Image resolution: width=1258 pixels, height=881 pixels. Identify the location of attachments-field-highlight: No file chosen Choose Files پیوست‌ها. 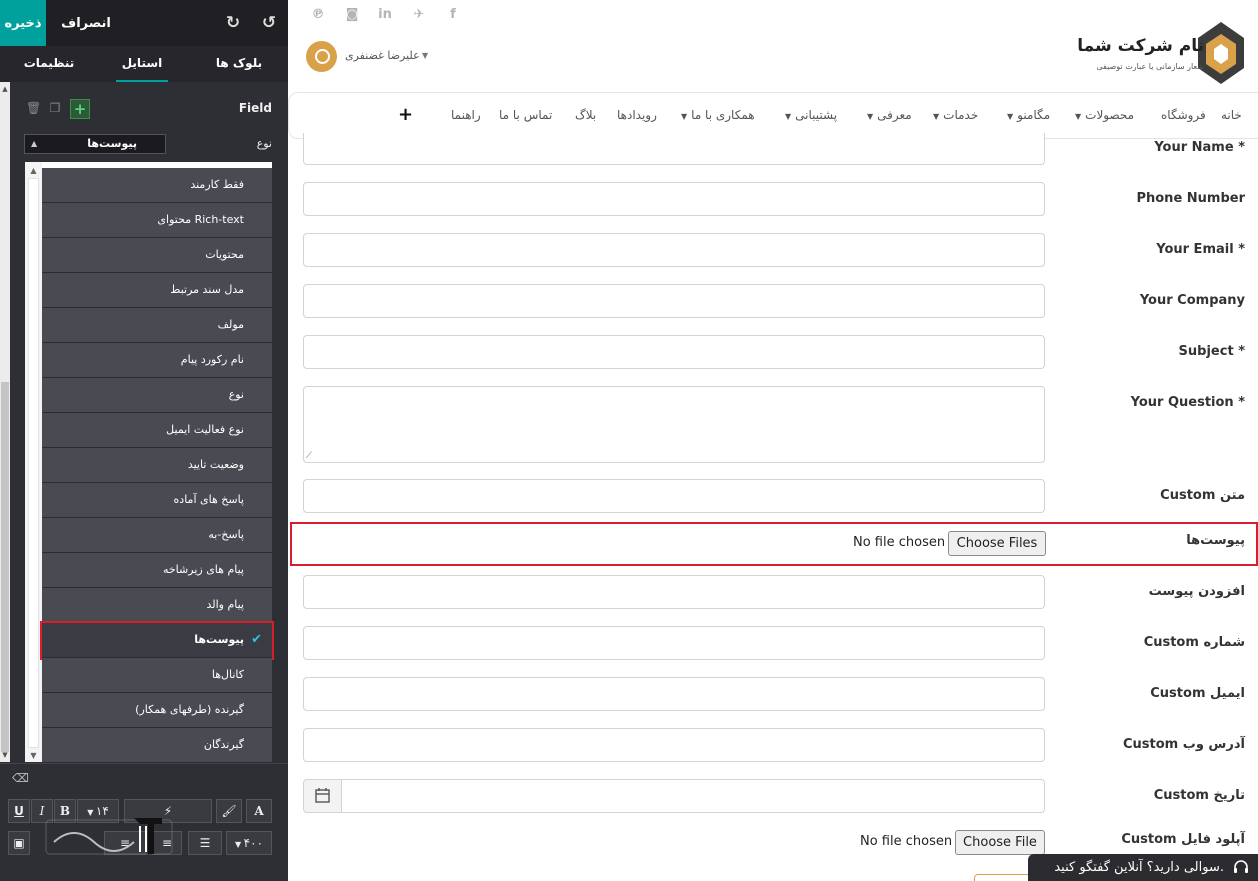
(774, 544).